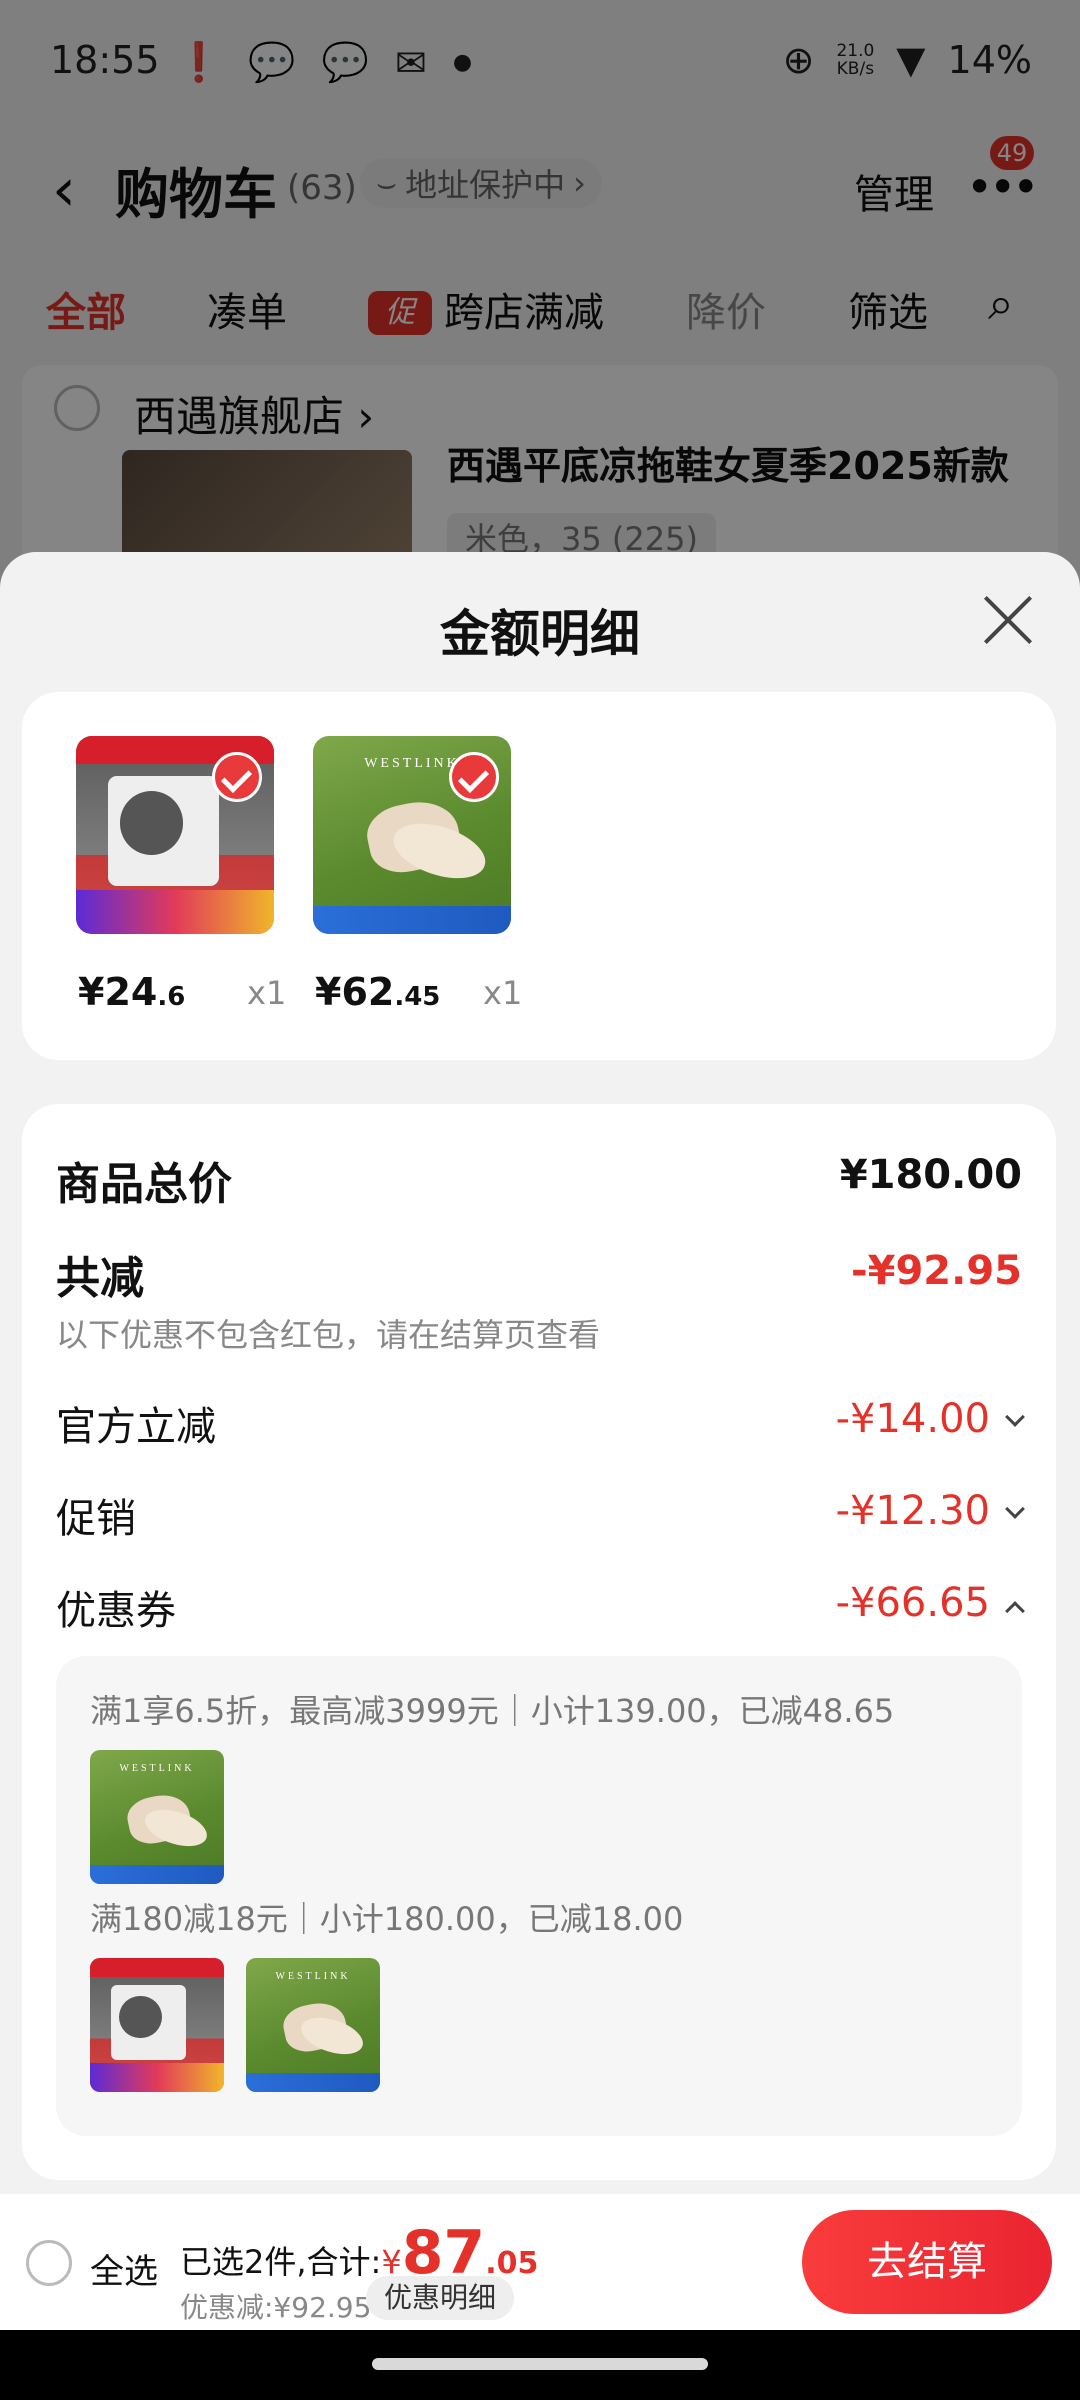  What do you see at coordinates (157, 1817) in the screenshot?
I see `coupon-product-sandal: WESTLINK` at bounding box center [157, 1817].